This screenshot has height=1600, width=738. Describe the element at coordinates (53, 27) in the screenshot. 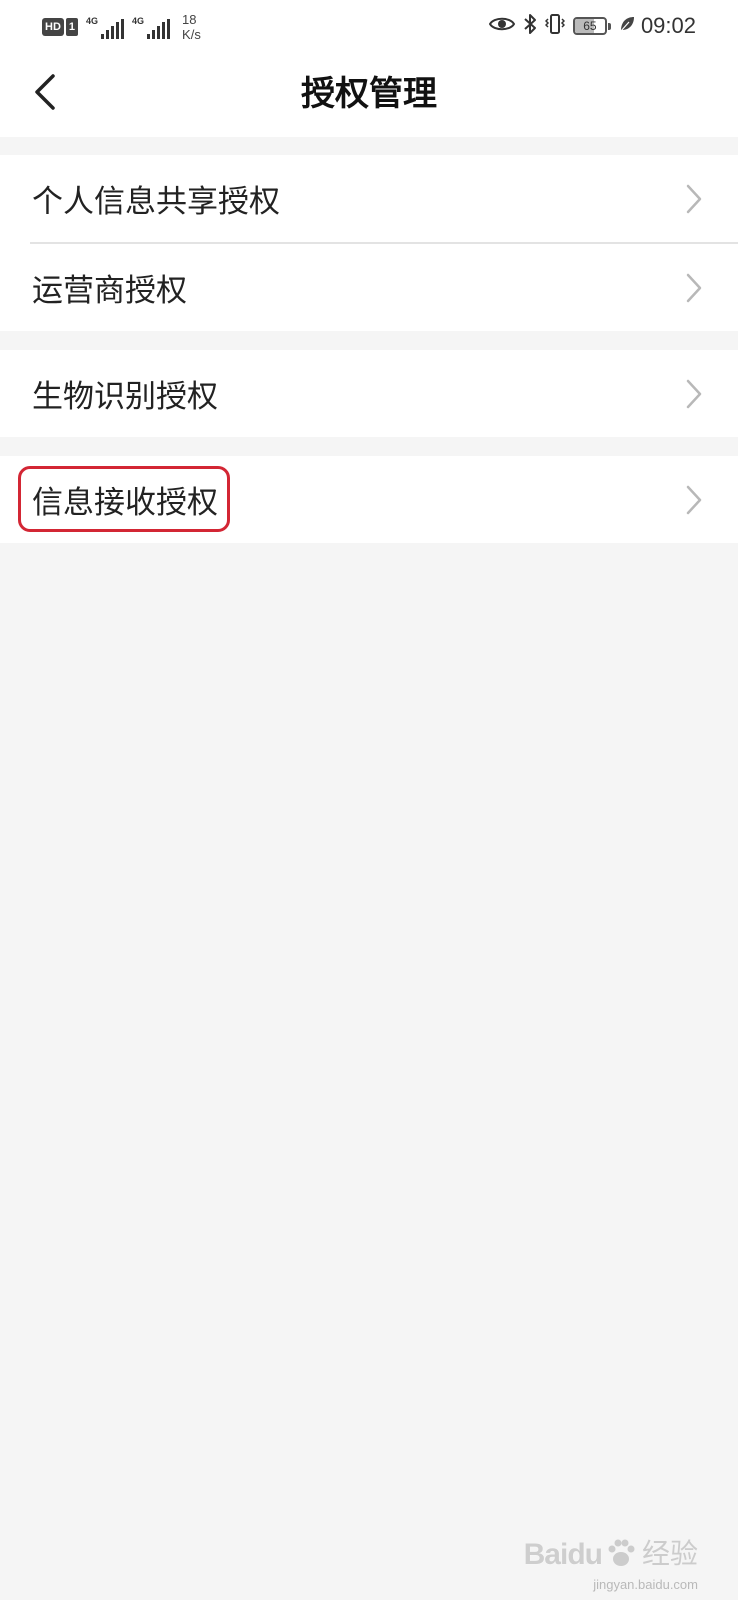

I see `hd-badge: HD` at that location.